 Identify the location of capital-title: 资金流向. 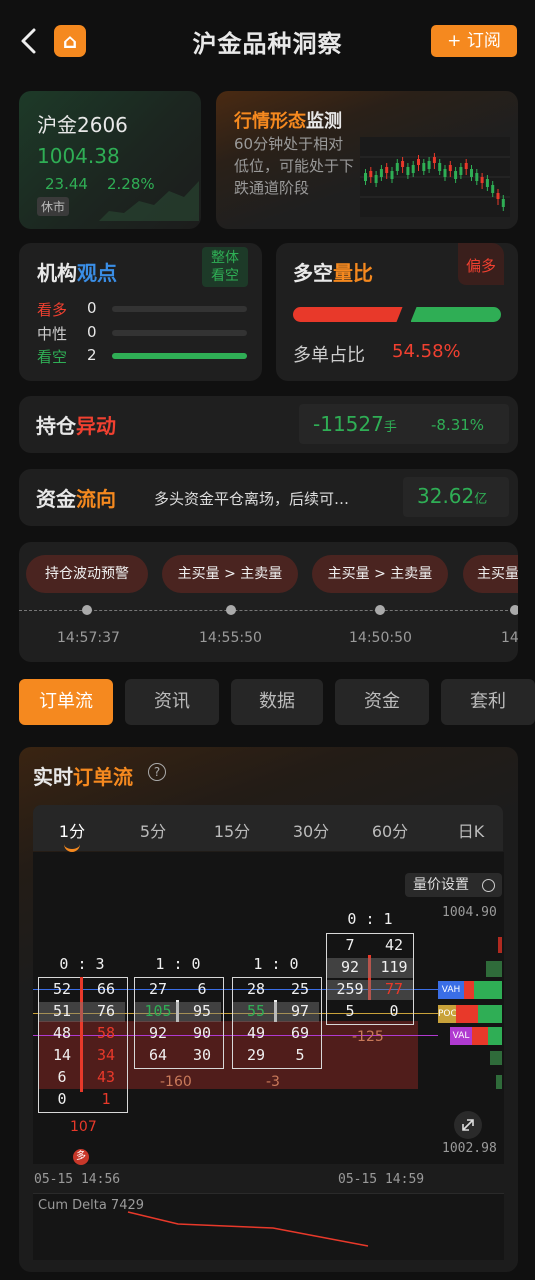
(76, 497).